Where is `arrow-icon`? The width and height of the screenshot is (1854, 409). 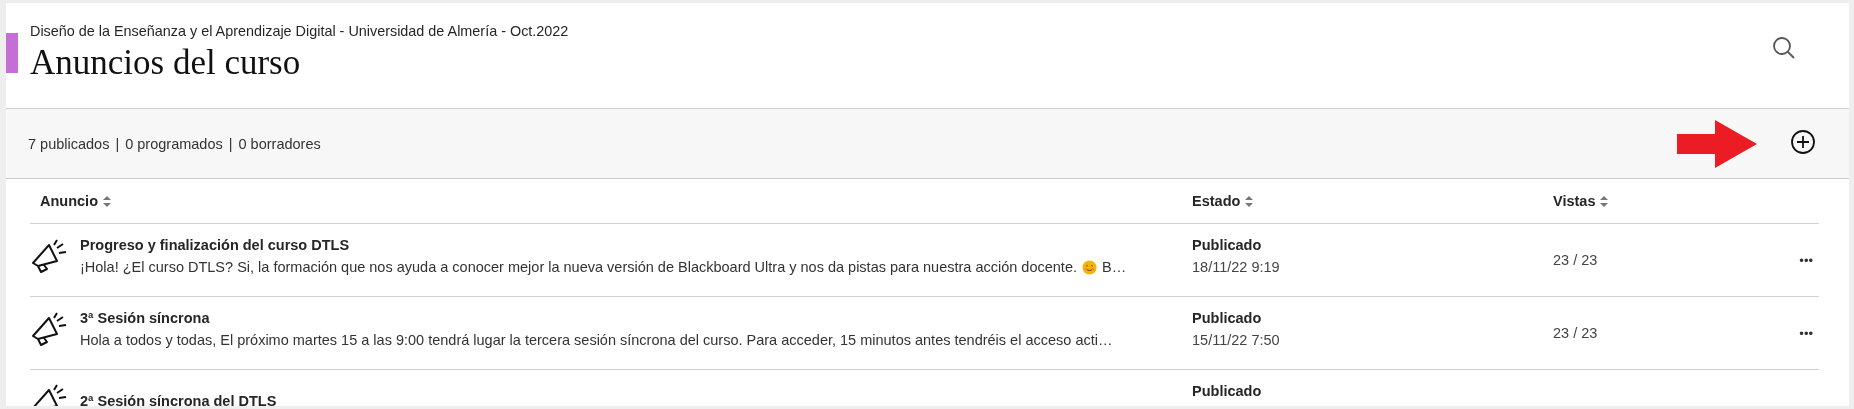
arrow-icon is located at coordinates (1717, 143).